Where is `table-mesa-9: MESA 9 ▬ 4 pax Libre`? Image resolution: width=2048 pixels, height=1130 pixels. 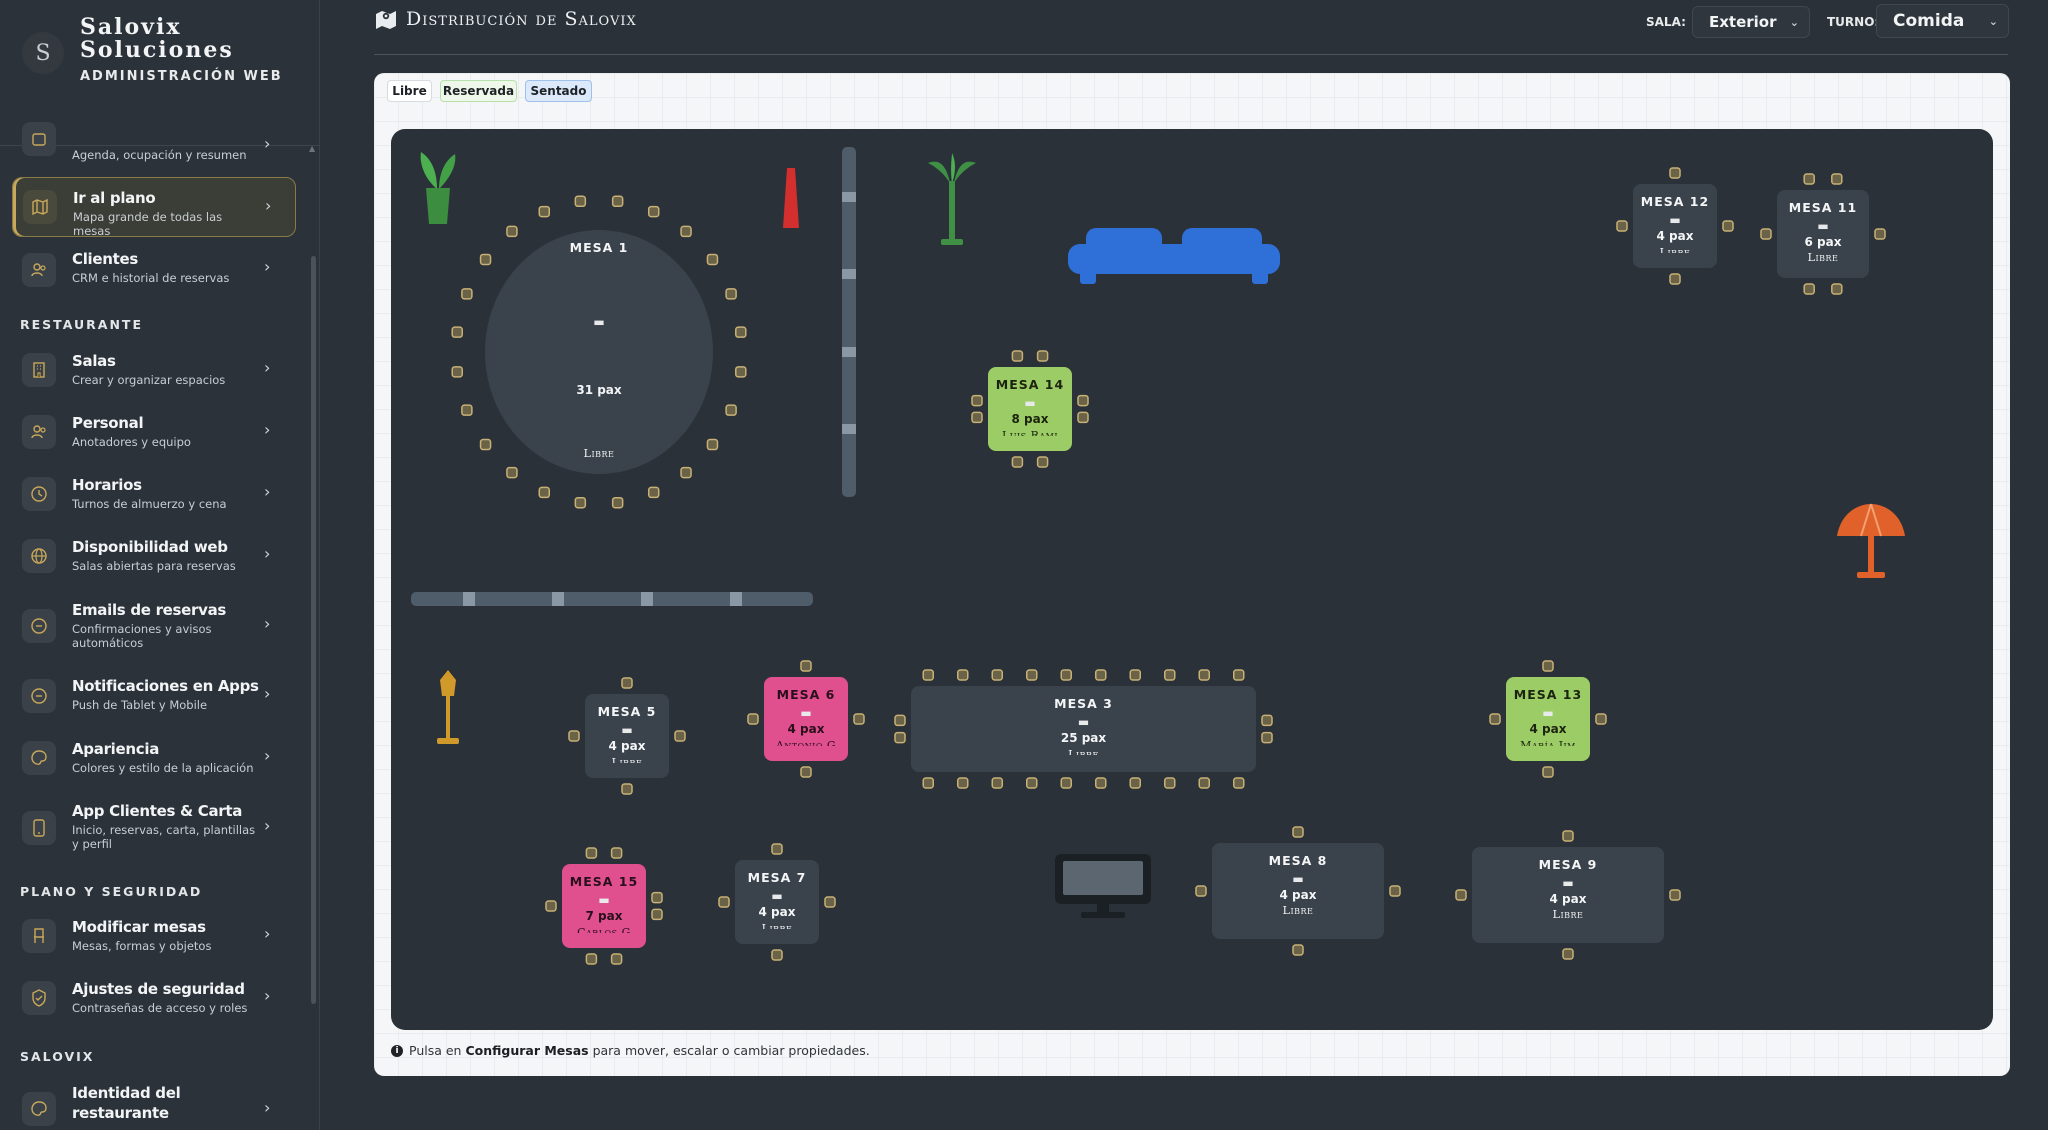
table-mesa-9: MESA 9 ▬ 4 pax Libre is located at coordinates (1568, 895).